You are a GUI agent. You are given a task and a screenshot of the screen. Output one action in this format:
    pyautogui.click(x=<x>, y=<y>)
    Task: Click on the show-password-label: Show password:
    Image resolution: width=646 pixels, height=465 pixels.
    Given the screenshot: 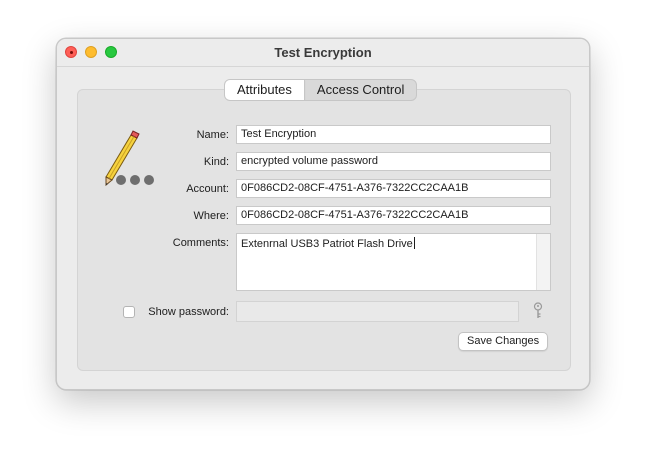 What is the action you would take?
    pyautogui.click(x=169, y=312)
    